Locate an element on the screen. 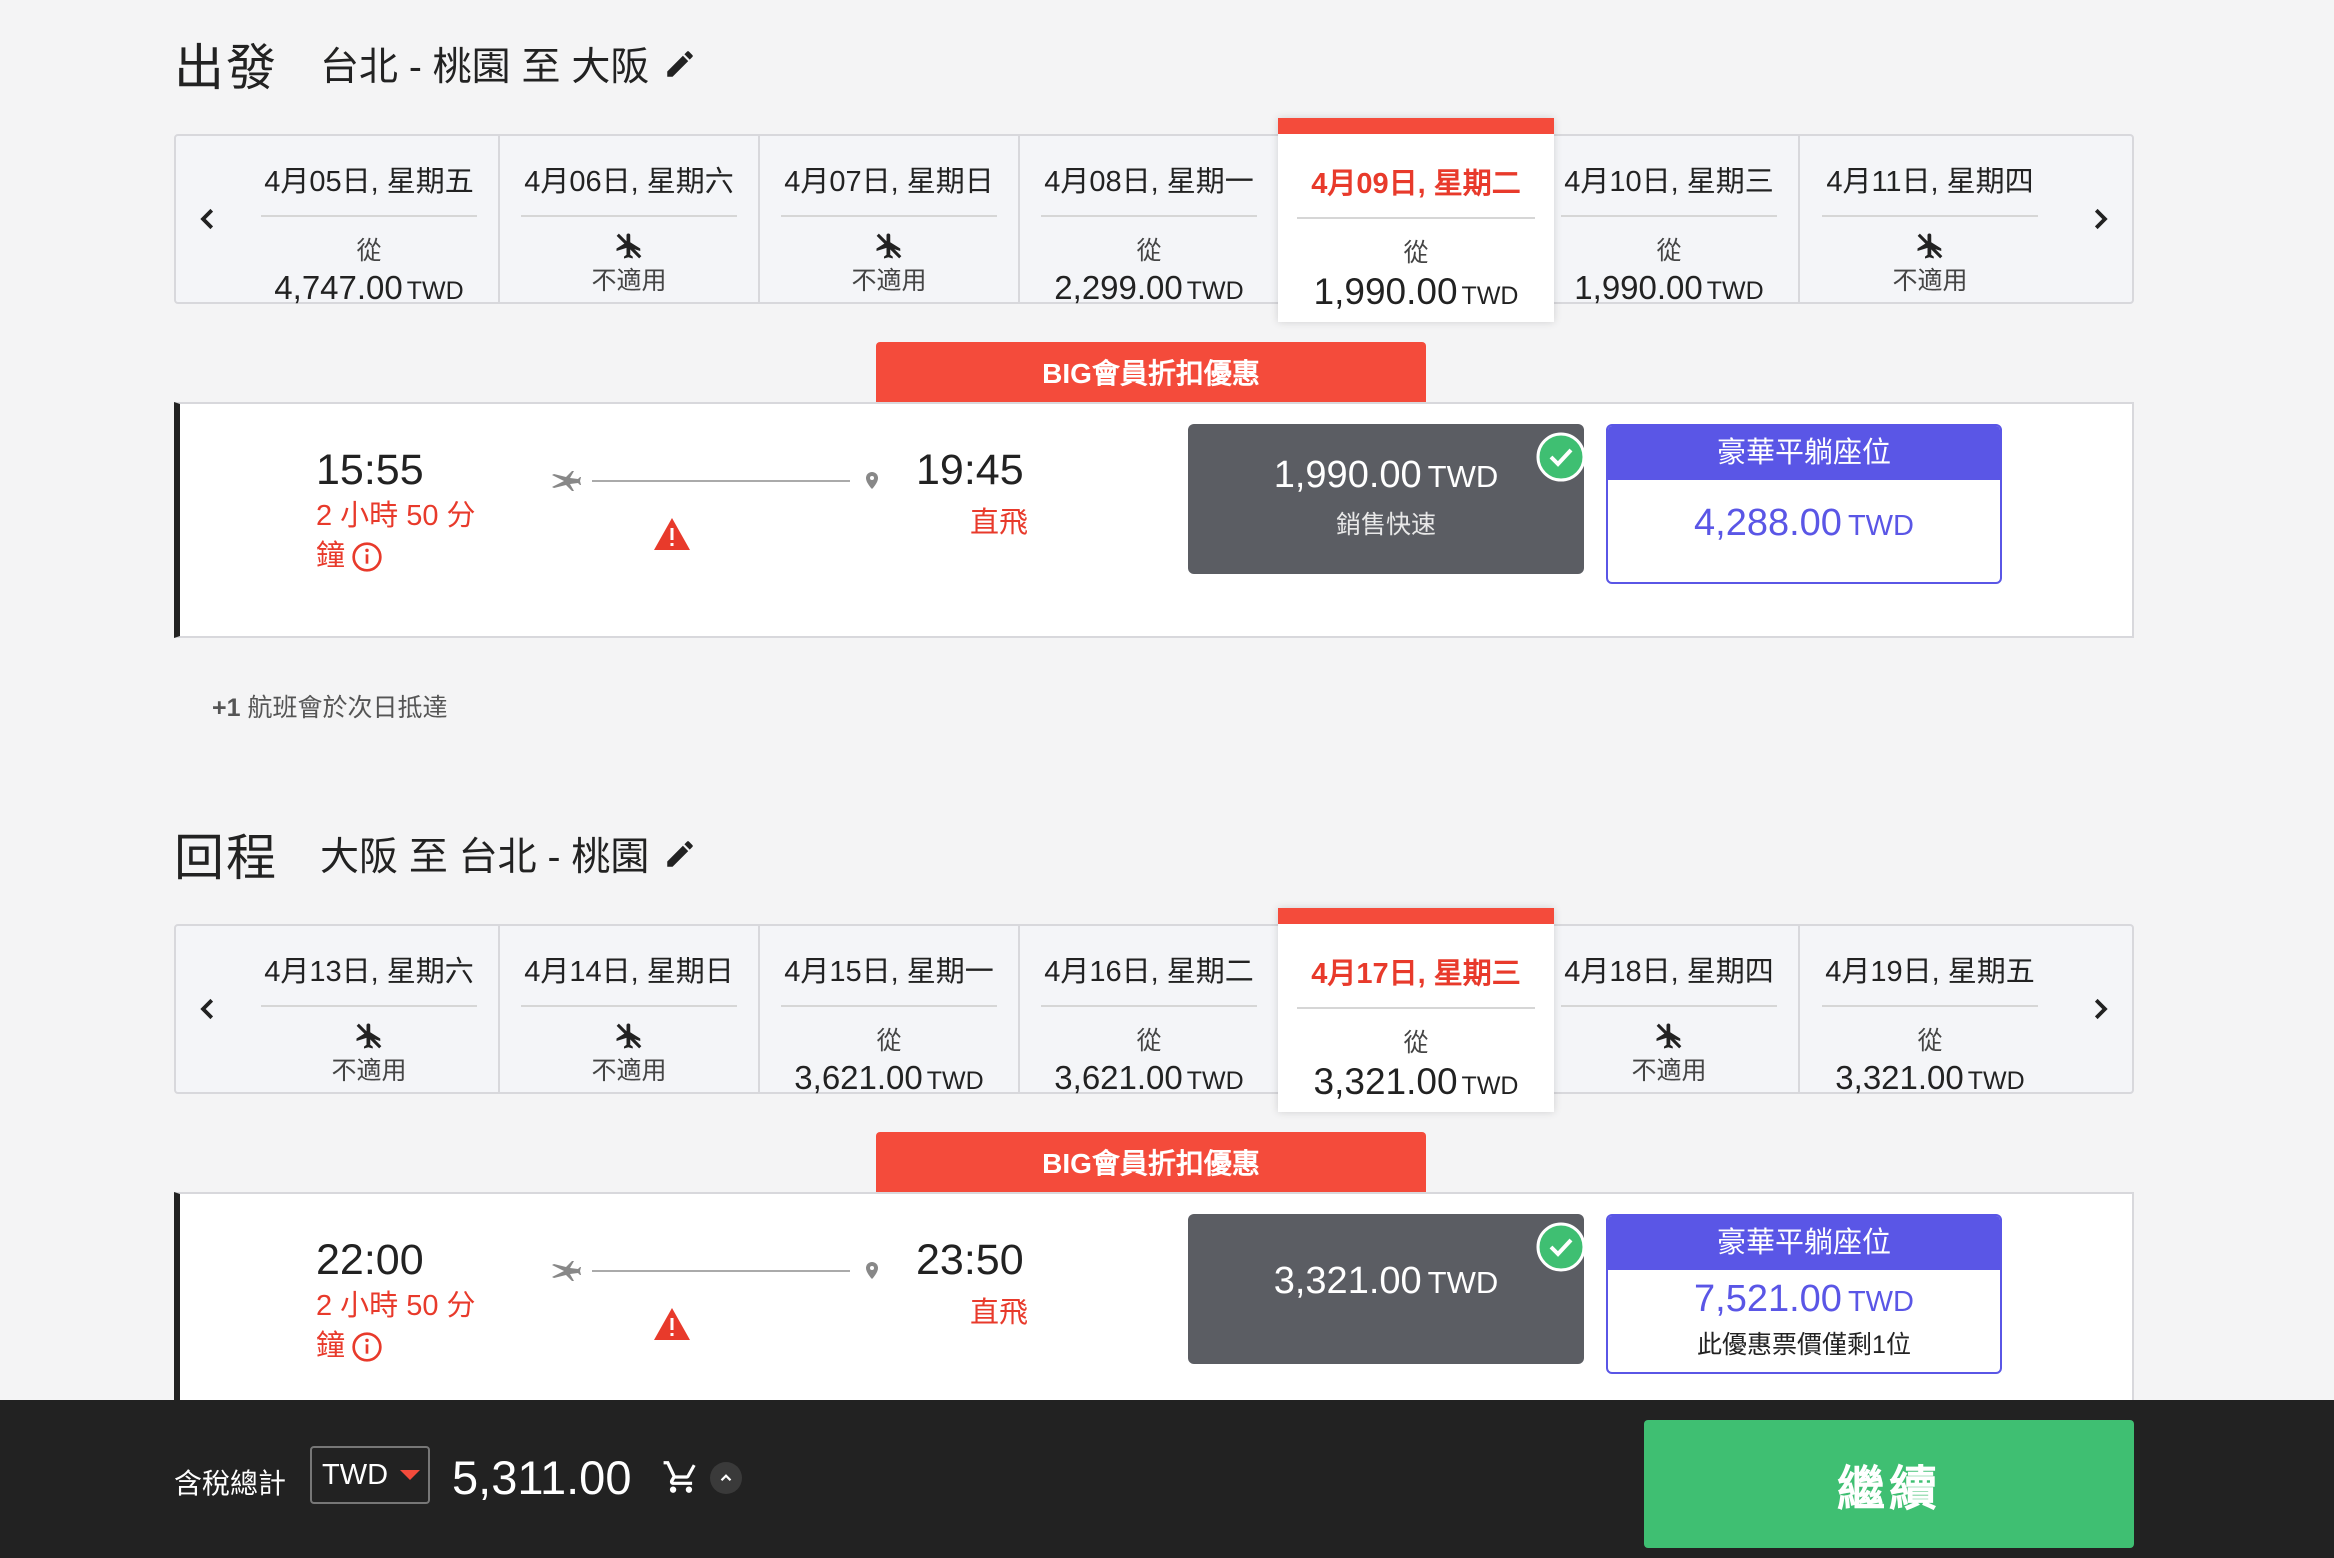  date-label: 4月17日, 星期三 is located at coordinates (1416, 974).